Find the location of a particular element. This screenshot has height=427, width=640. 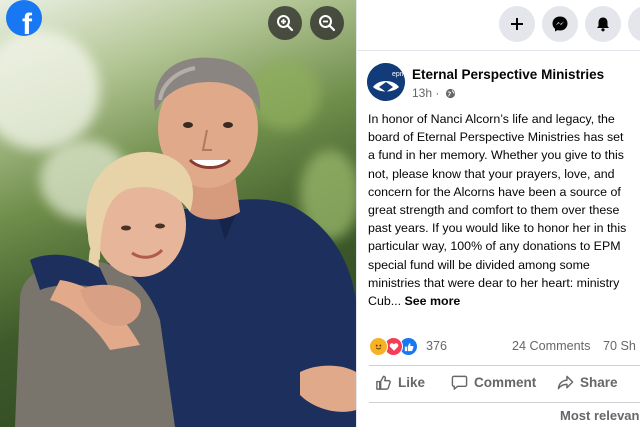

globe-icon is located at coordinates (450, 93).